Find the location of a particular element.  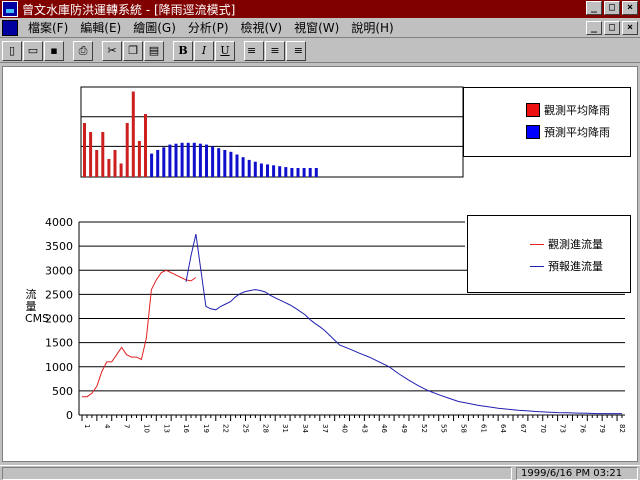

flow-x-tick-label: 16 is located at coordinates (186, 428).